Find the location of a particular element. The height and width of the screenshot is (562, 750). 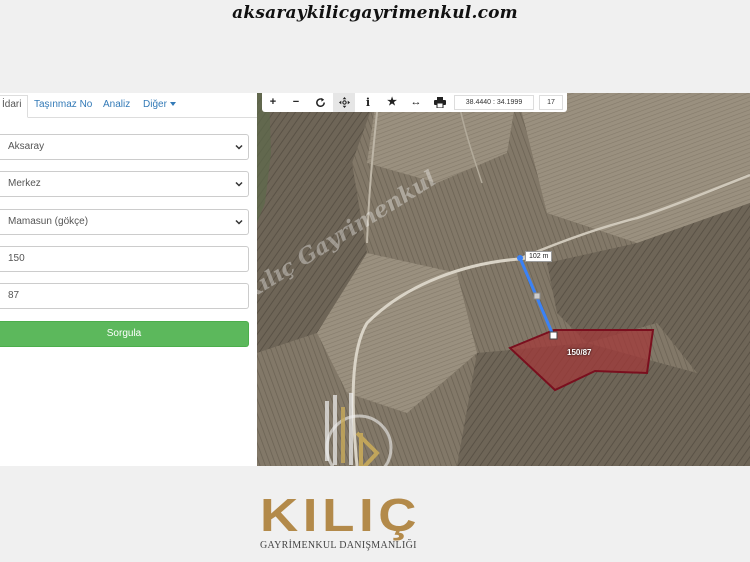

map-toolbar: + − i ★ ↔ 38.4440 : 34.1999 17 is located at coordinates (414, 102).